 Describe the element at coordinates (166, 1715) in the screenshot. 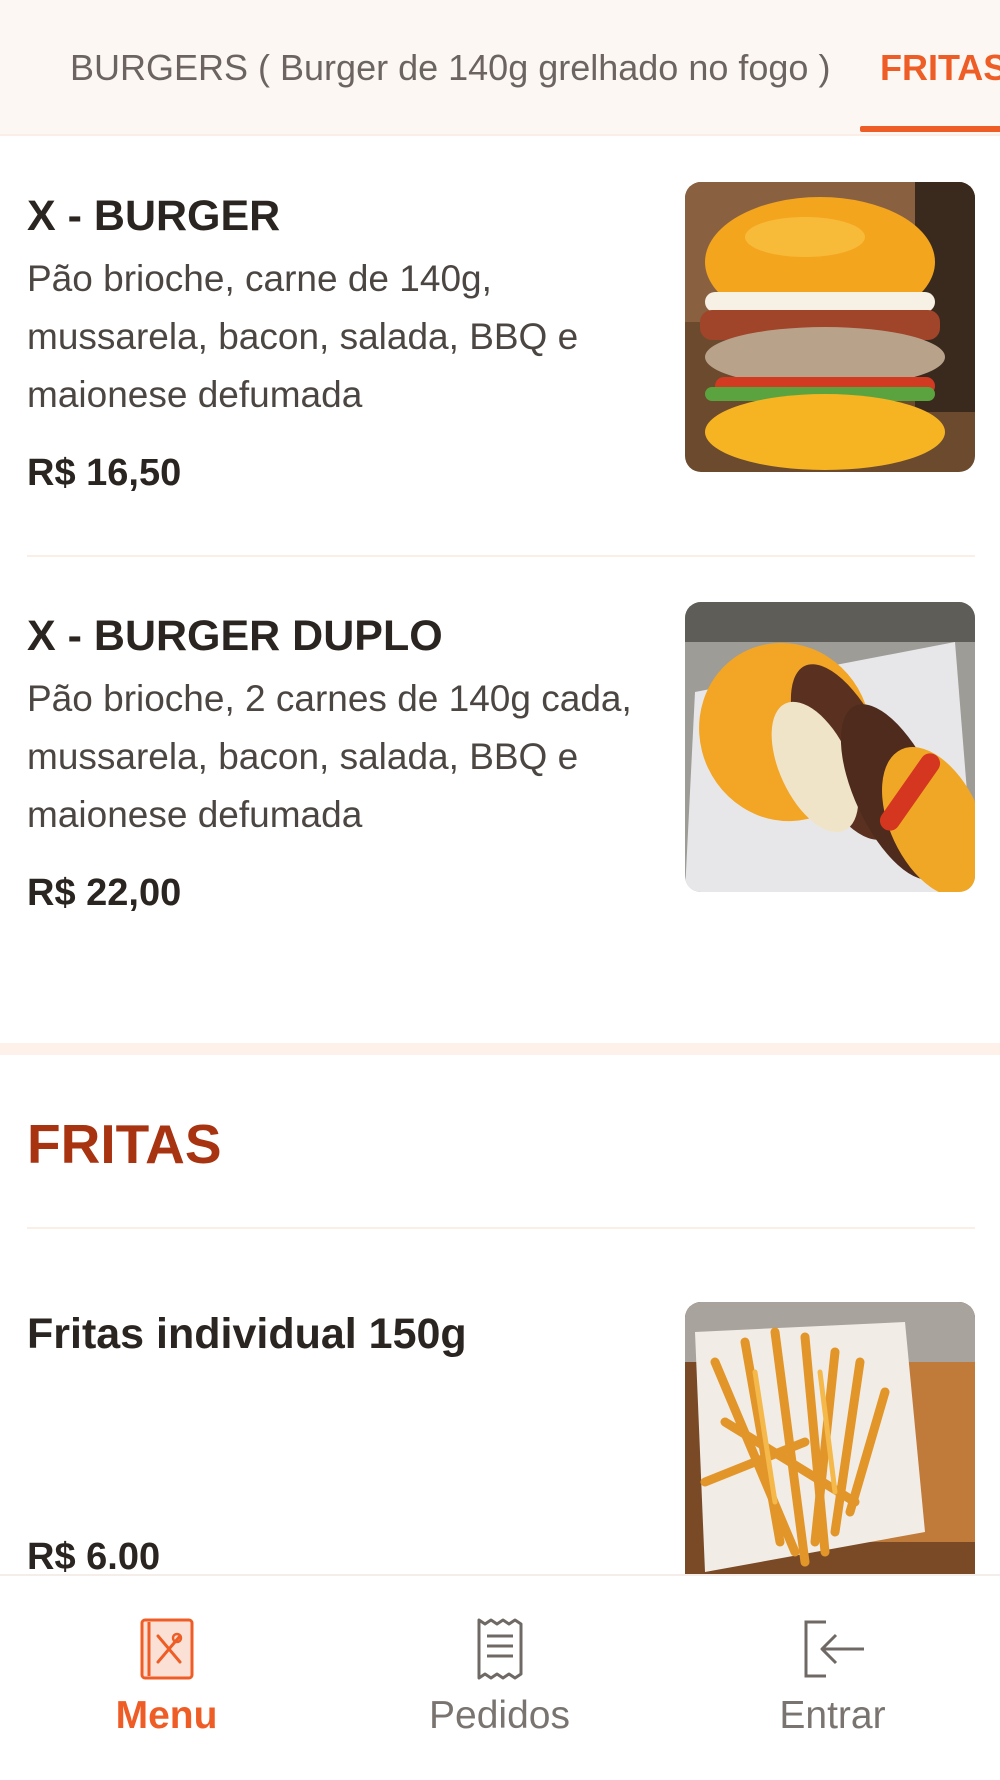

I see `nav-menu-label: Menu` at that location.